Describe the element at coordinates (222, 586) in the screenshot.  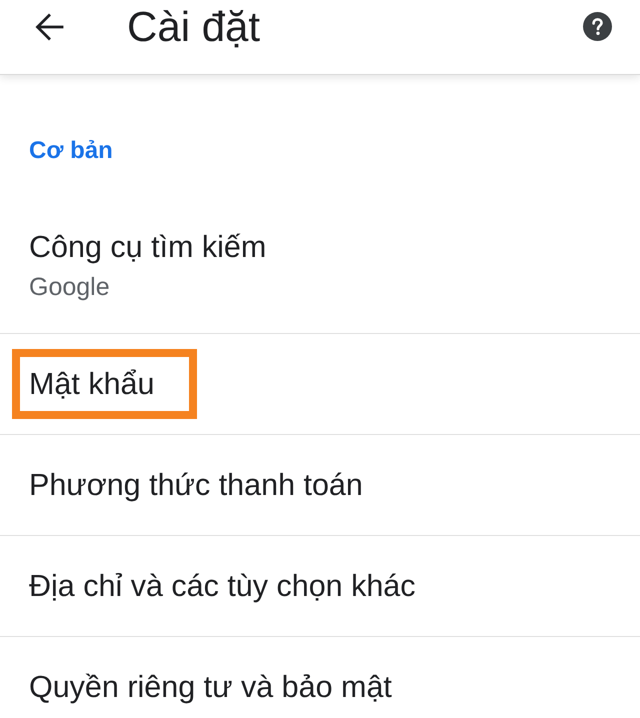
I see `setting-label: Địa chỉ và các tùy chọn khác` at that location.